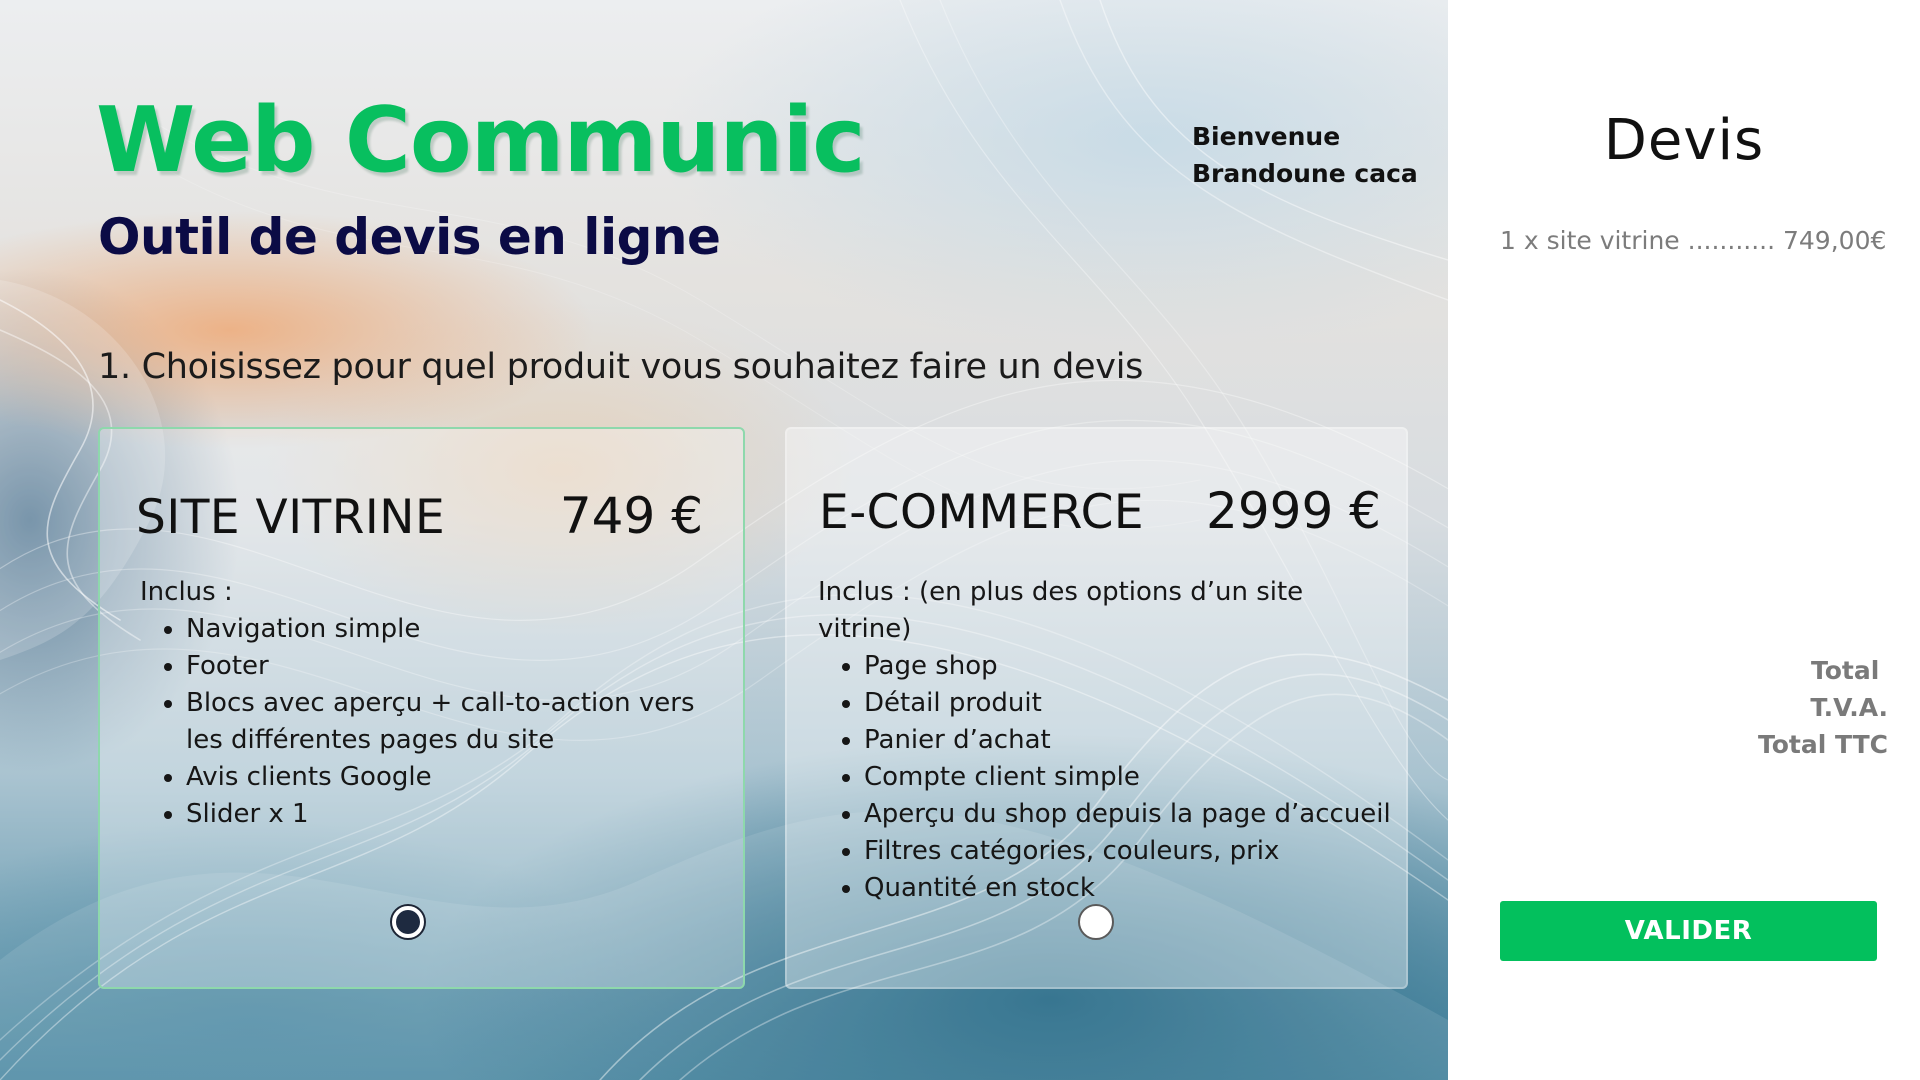  Describe the element at coordinates (1684, 140) in the screenshot. I see `quote-title: Devis` at that location.